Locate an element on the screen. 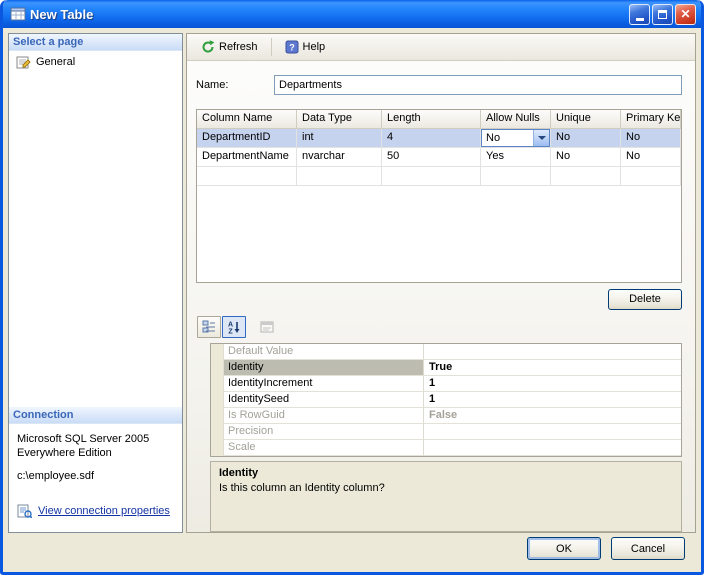 This screenshot has width=704, height=575. delete-row: Delete is located at coordinates (439, 298).